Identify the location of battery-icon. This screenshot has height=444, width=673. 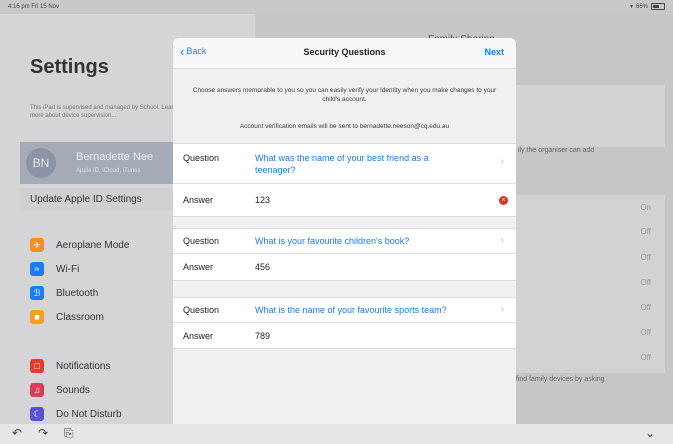
(658, 6).